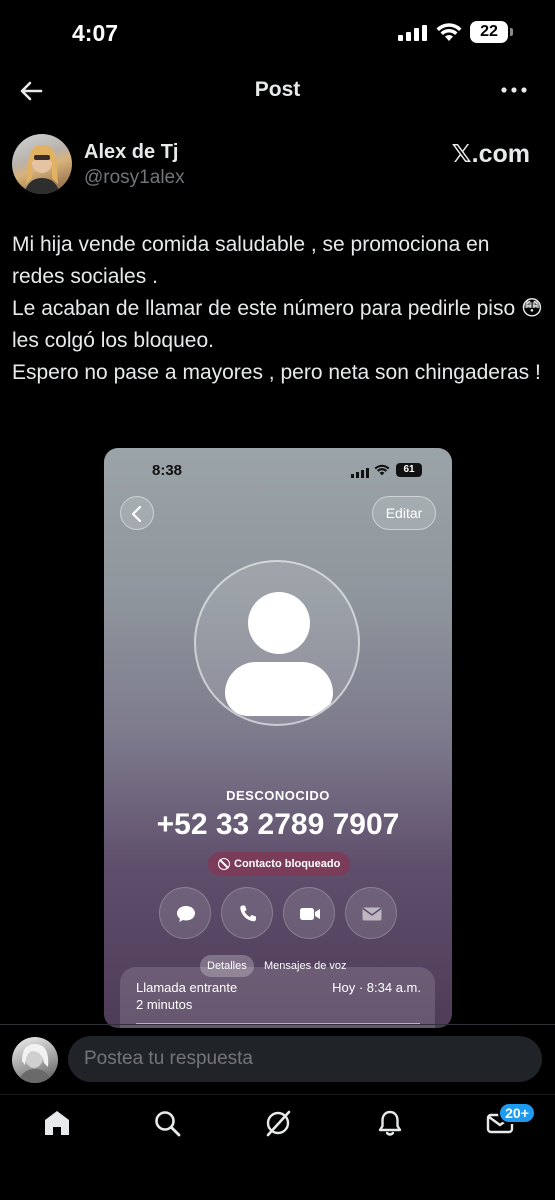 This screenshot has height=1200, width=555. I want to click on author-avatar, so click(42, 164).